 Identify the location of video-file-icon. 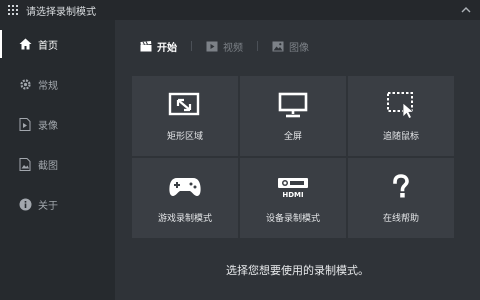
(25, 124).